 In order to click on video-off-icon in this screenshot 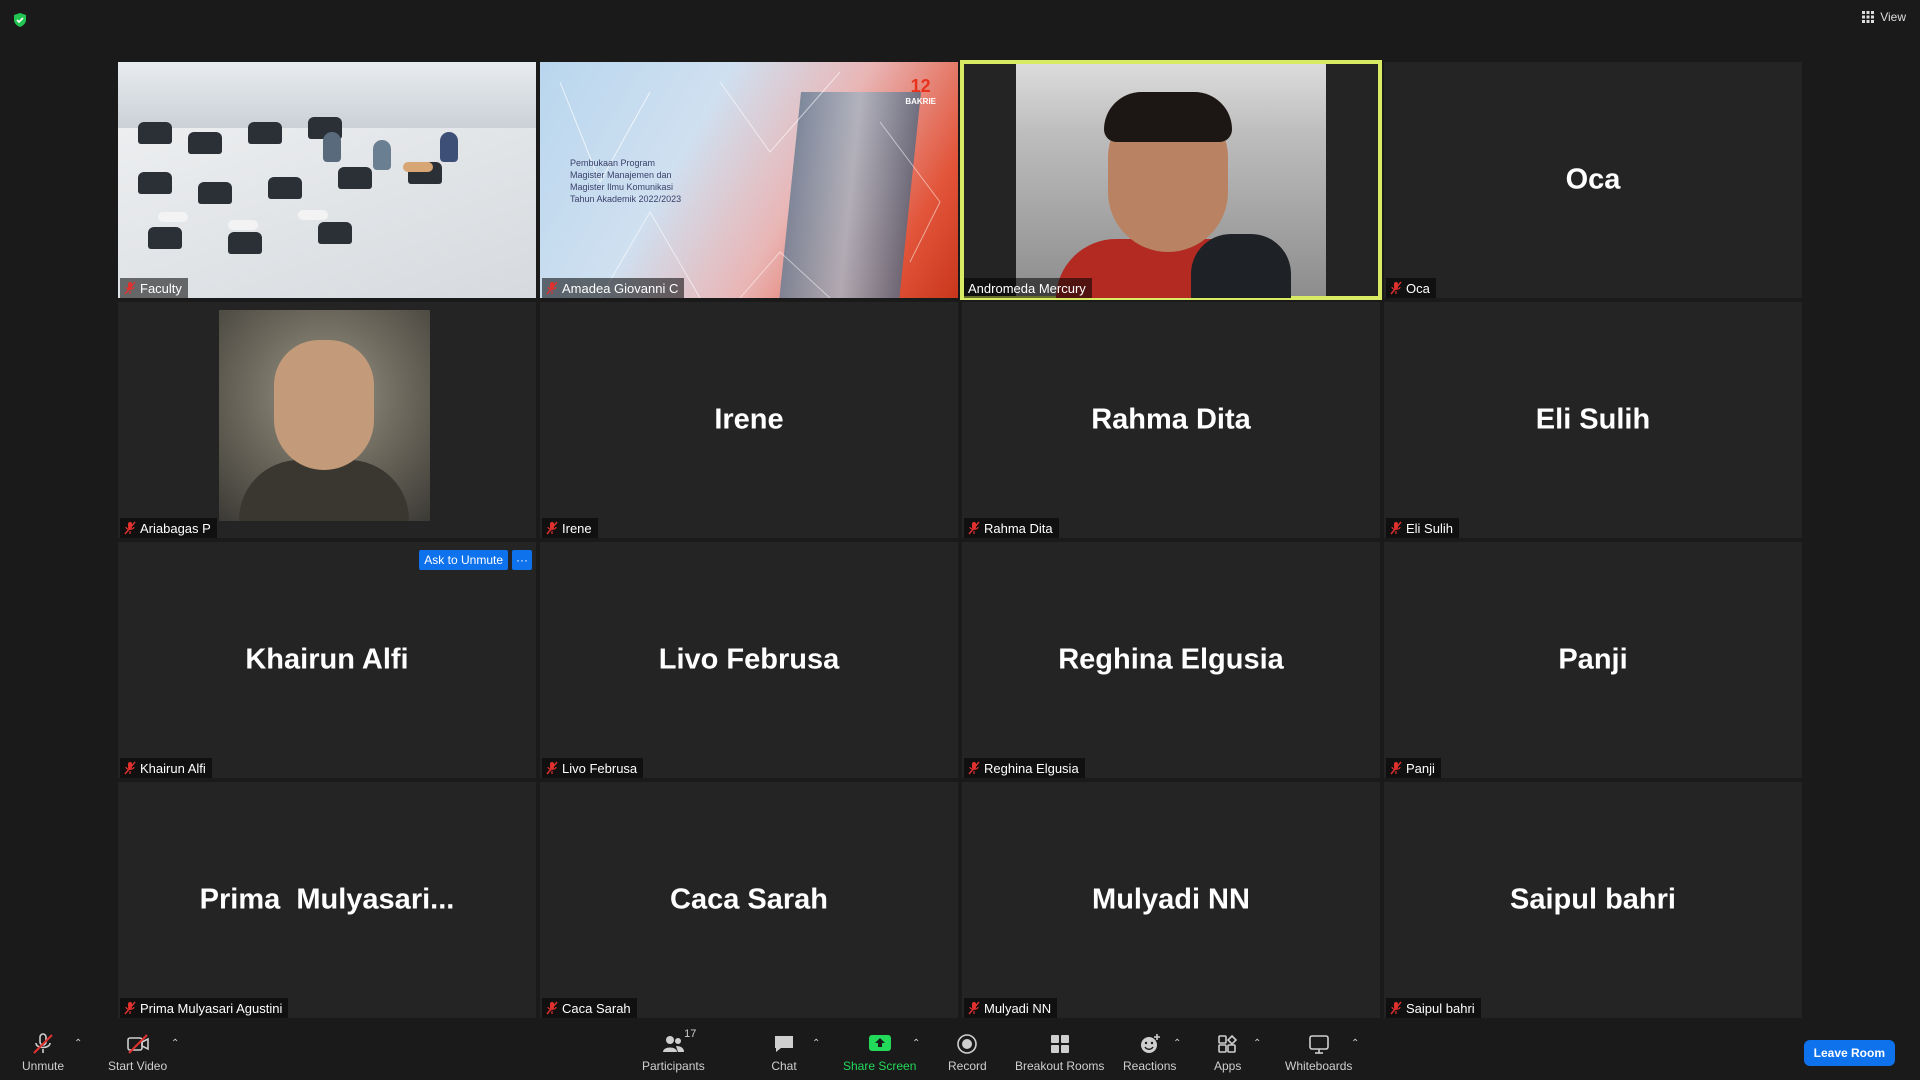, I will do `click(137, 1044)`.